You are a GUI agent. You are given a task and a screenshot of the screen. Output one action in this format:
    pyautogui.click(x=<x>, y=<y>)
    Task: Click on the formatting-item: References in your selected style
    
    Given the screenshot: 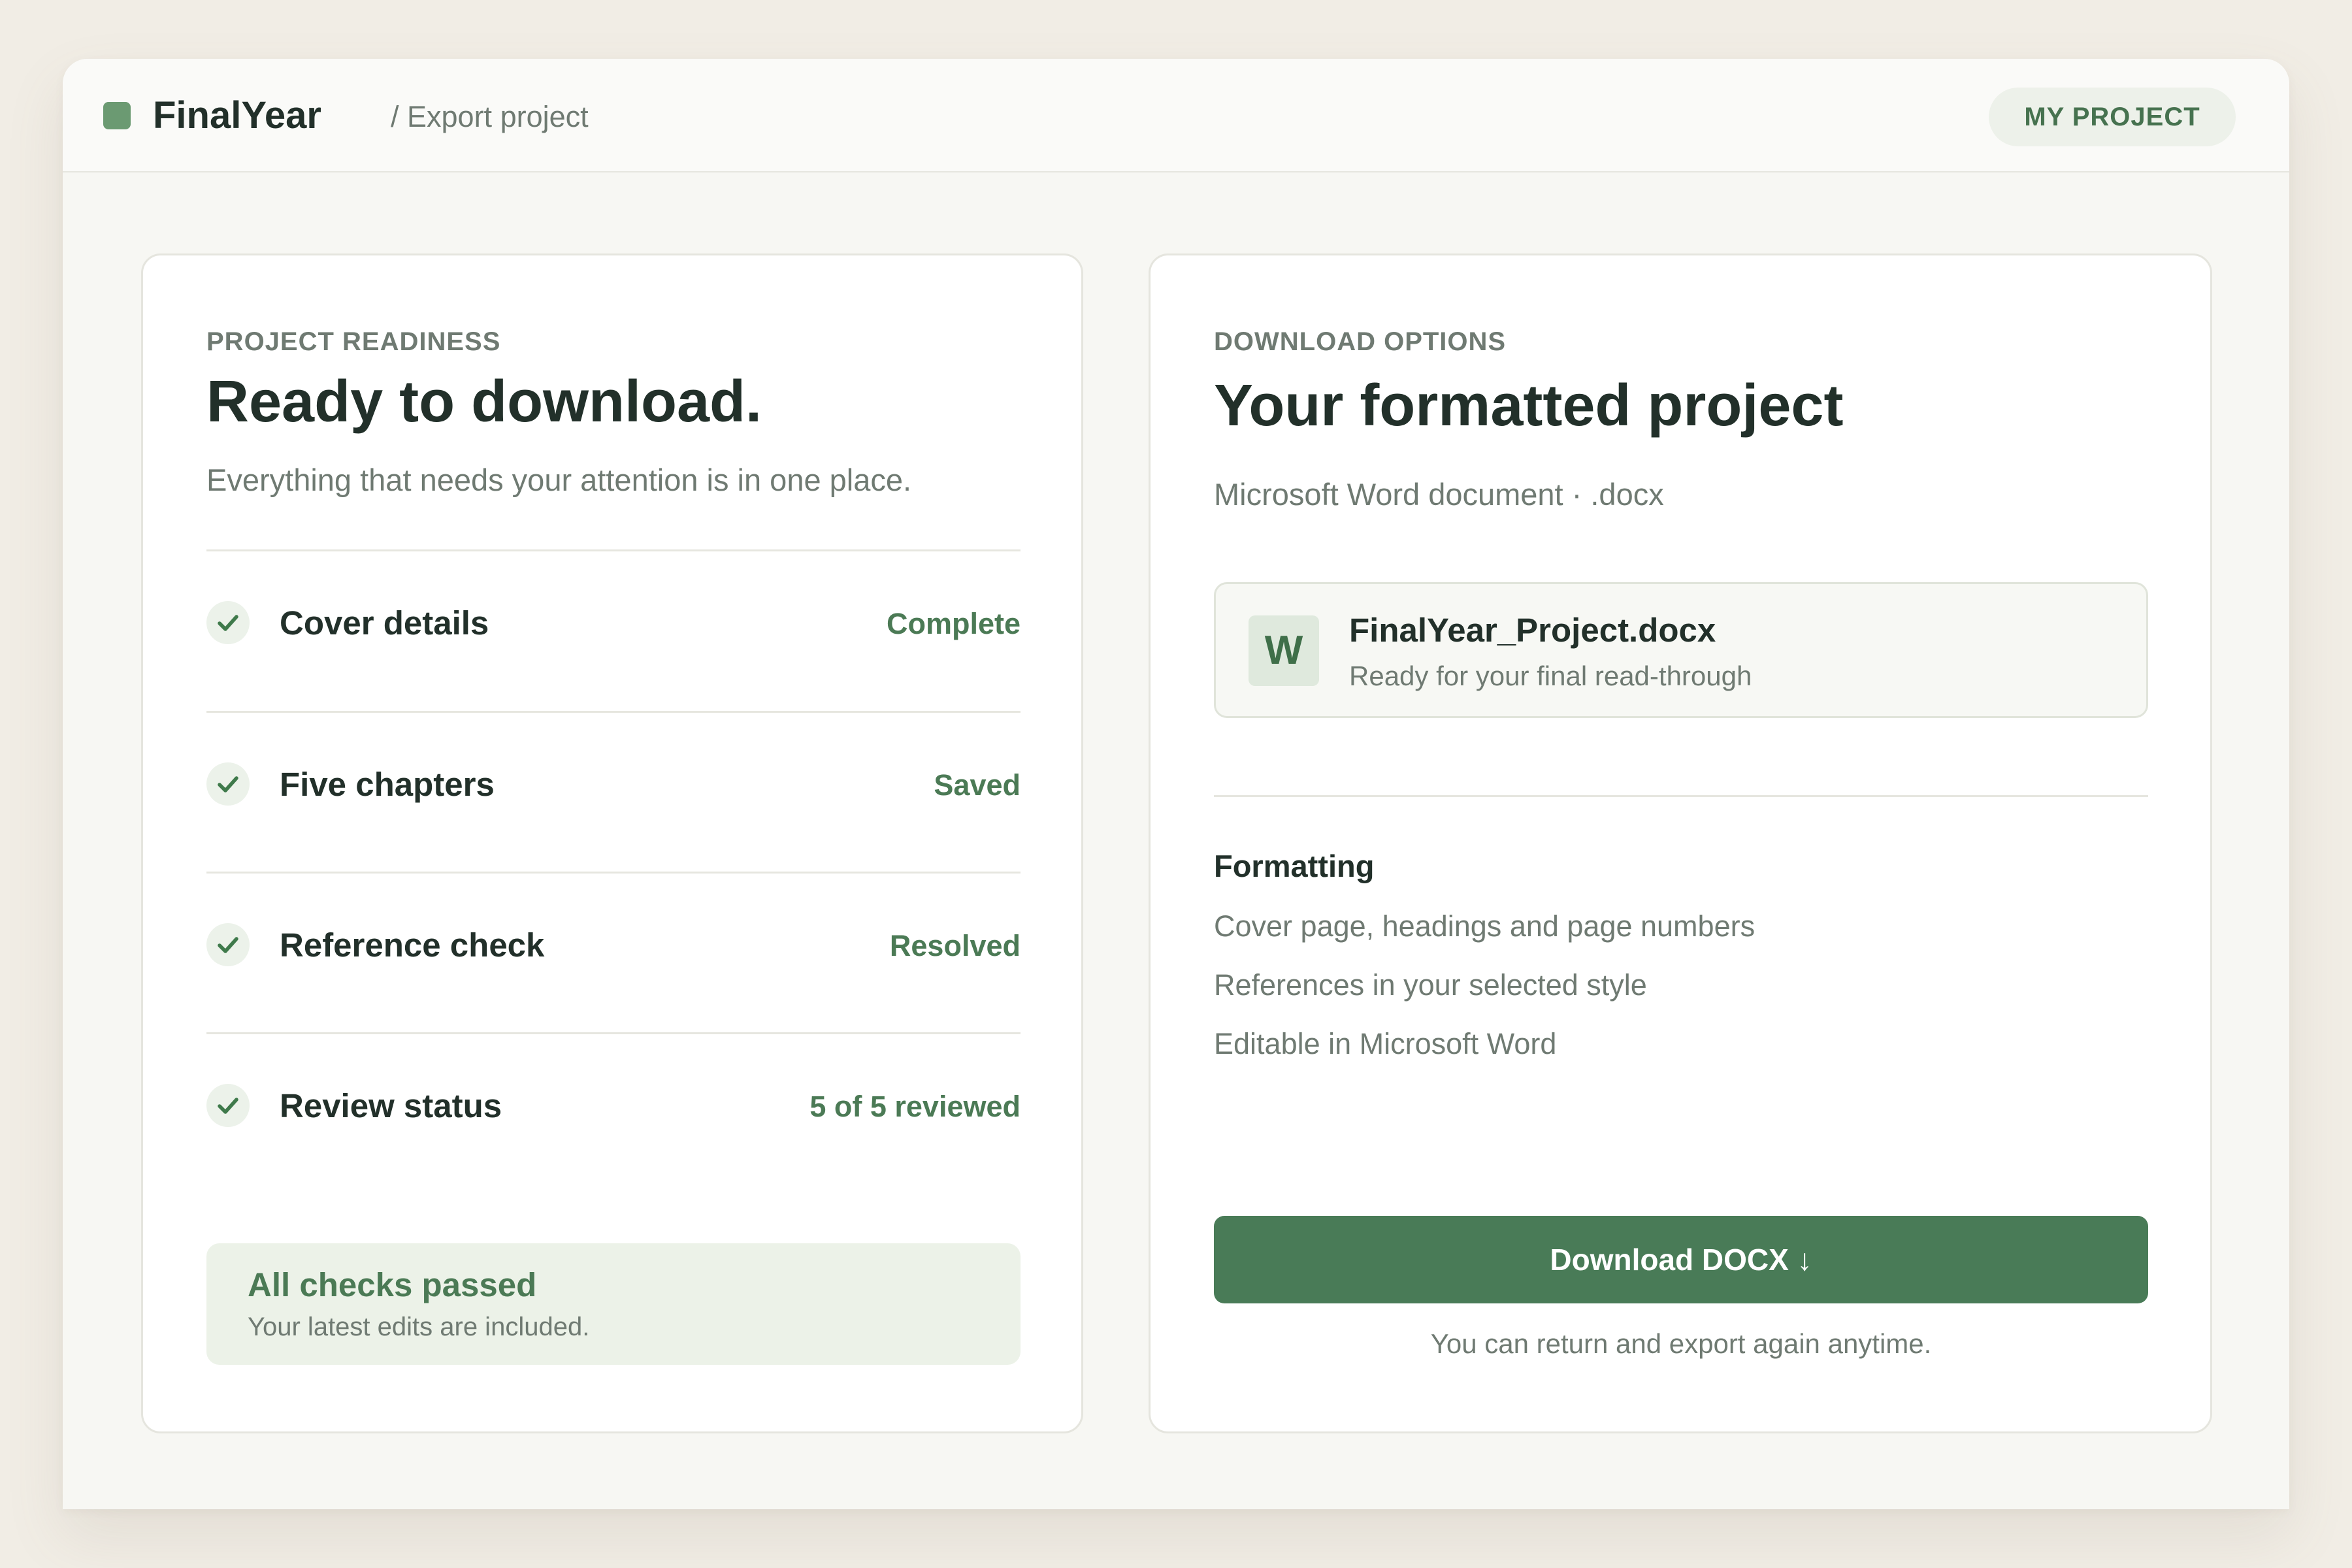 What is the action you would take?
    pyautogui.click(x=1430, y=985)
    